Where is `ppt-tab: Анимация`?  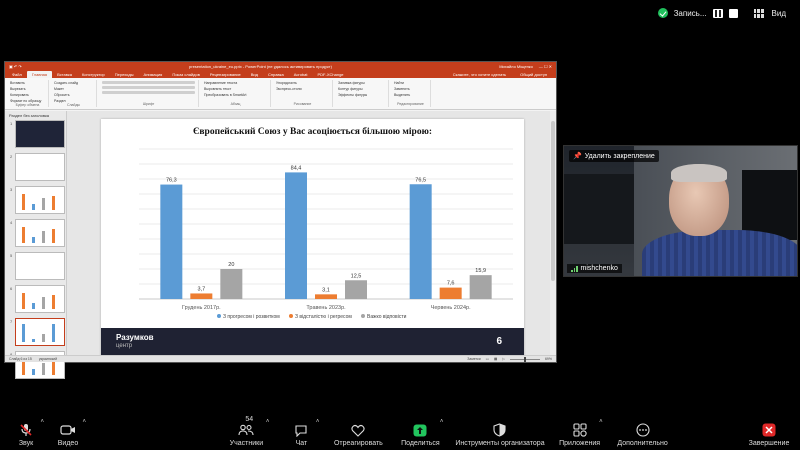
ppt-tab: Анимация is located at coordinates (153, 74).